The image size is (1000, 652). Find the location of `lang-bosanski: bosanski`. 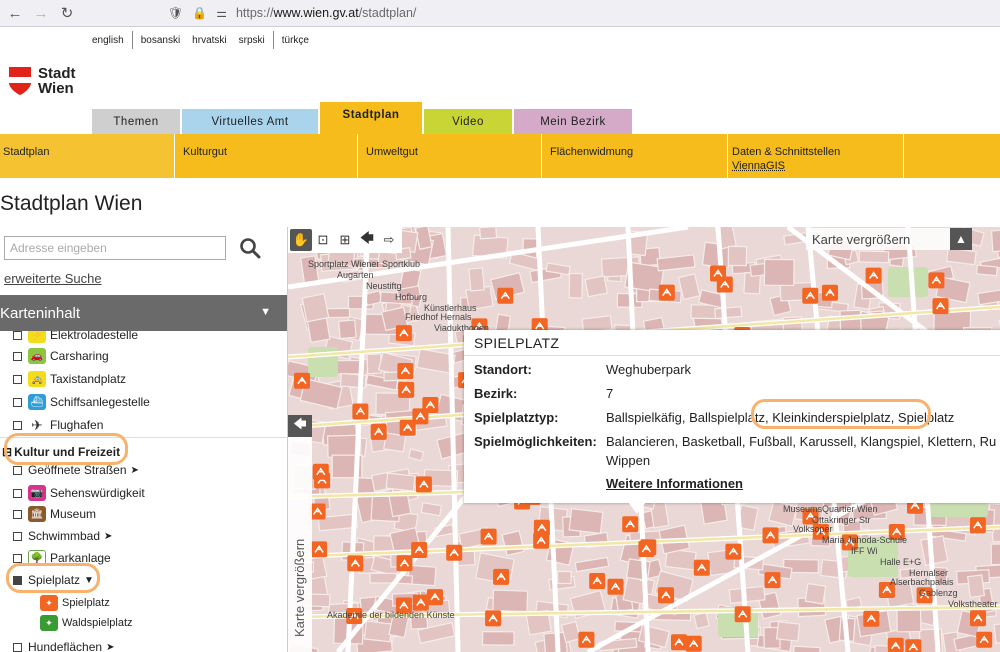

lang-bosanski: bosanski is located at coordinates (160, 40).